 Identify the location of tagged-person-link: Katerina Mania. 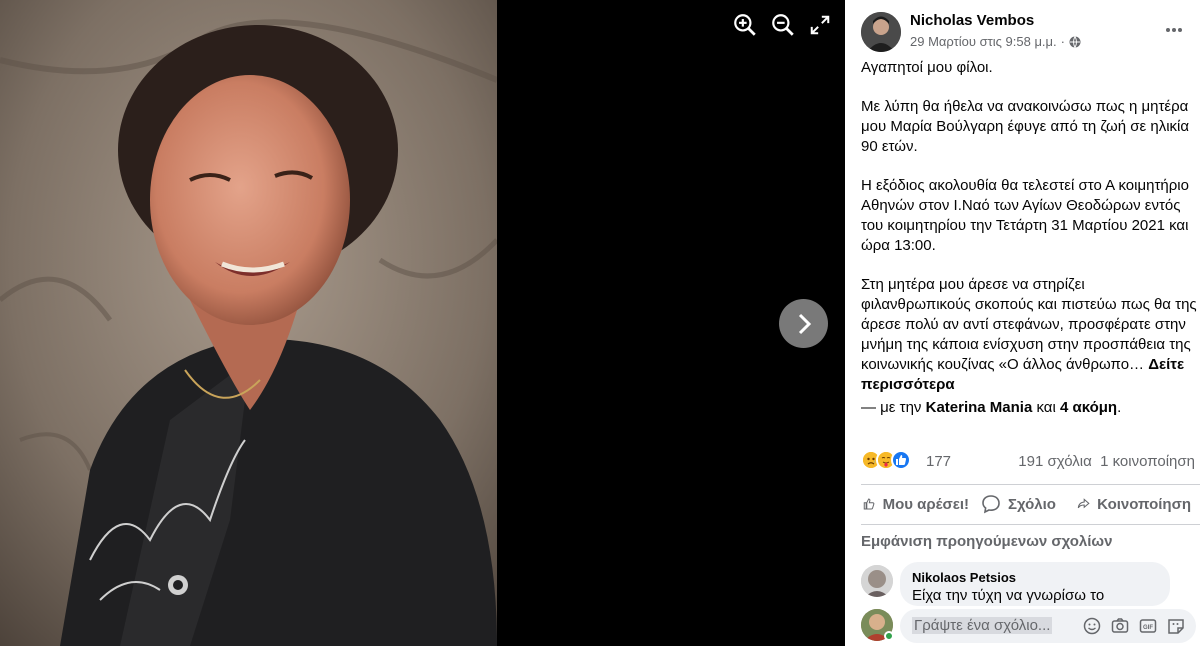
(979, 407).